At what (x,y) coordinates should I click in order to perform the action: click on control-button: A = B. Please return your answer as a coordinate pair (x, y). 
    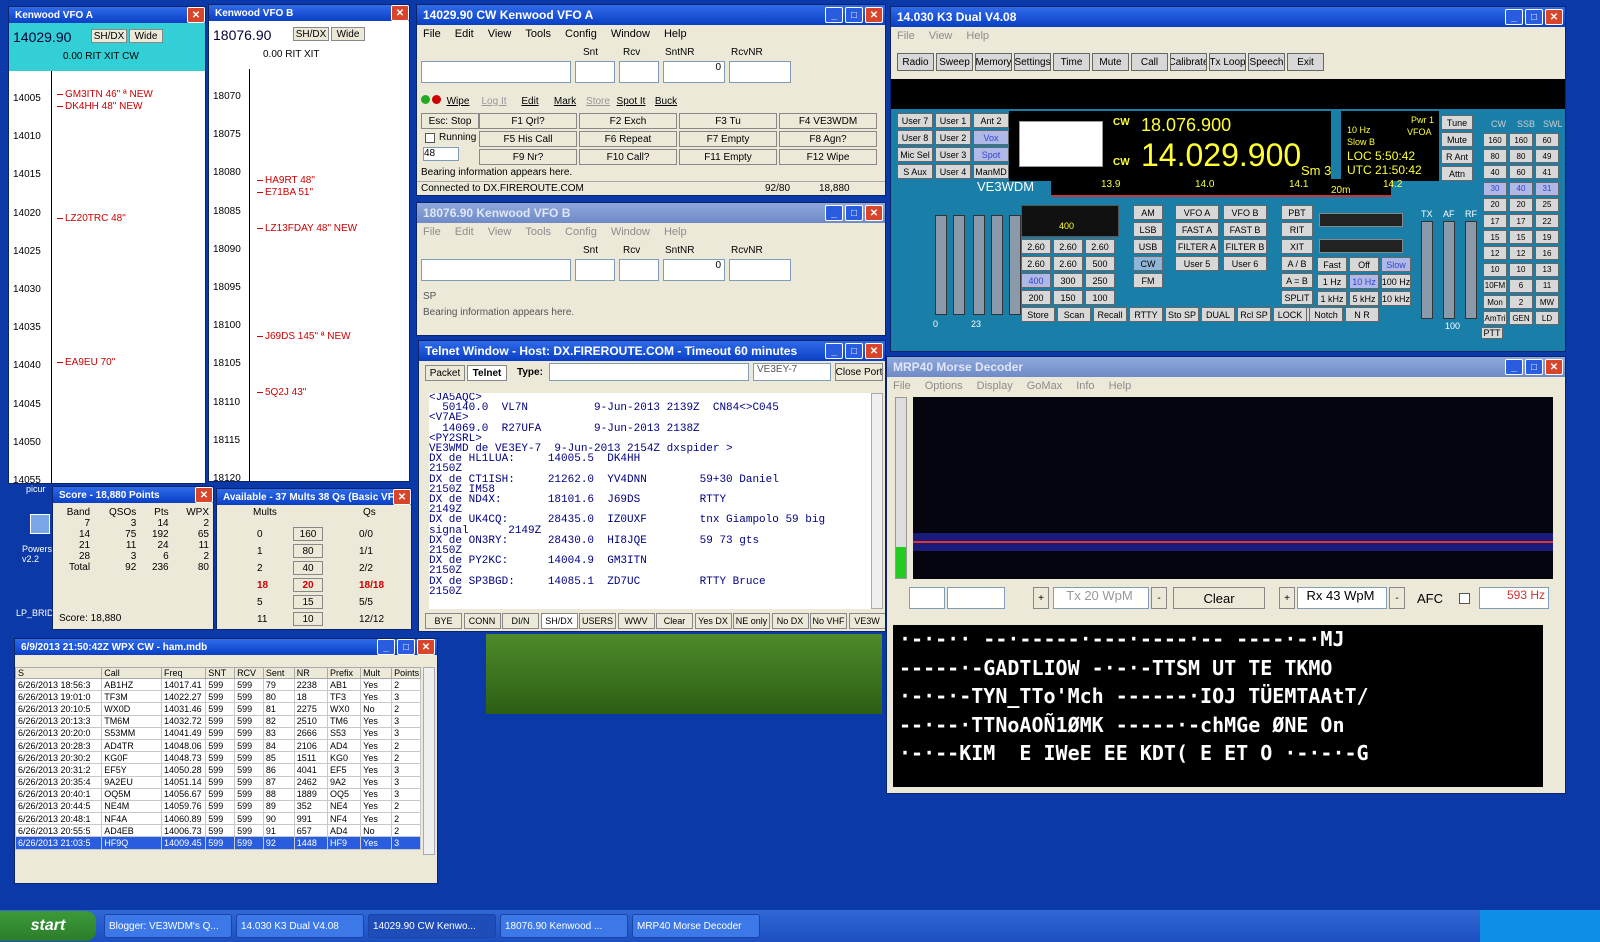
    Looking at the image, I should click on (1297, 280).